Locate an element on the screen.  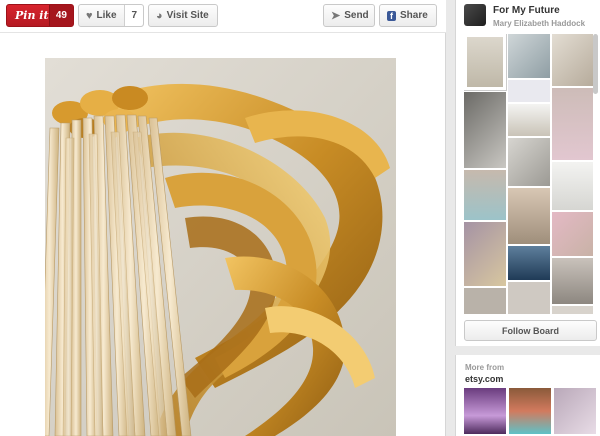
thumbnail-scrollbar is located at coordinates (595, 64).